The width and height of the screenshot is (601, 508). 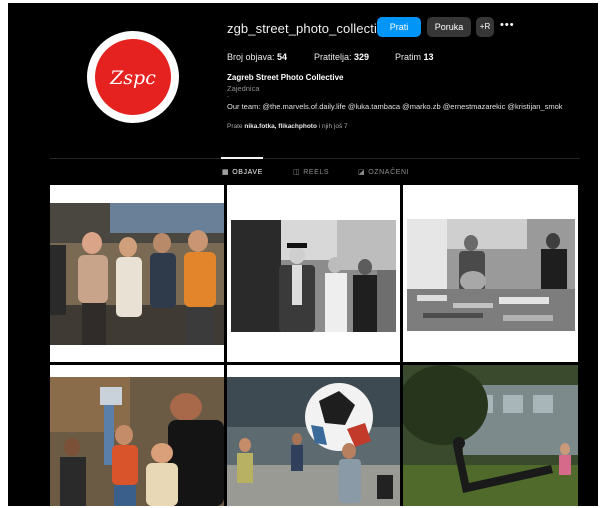 I want to click on posts-count: Broj objava: 54, so click(x=257, y=57).